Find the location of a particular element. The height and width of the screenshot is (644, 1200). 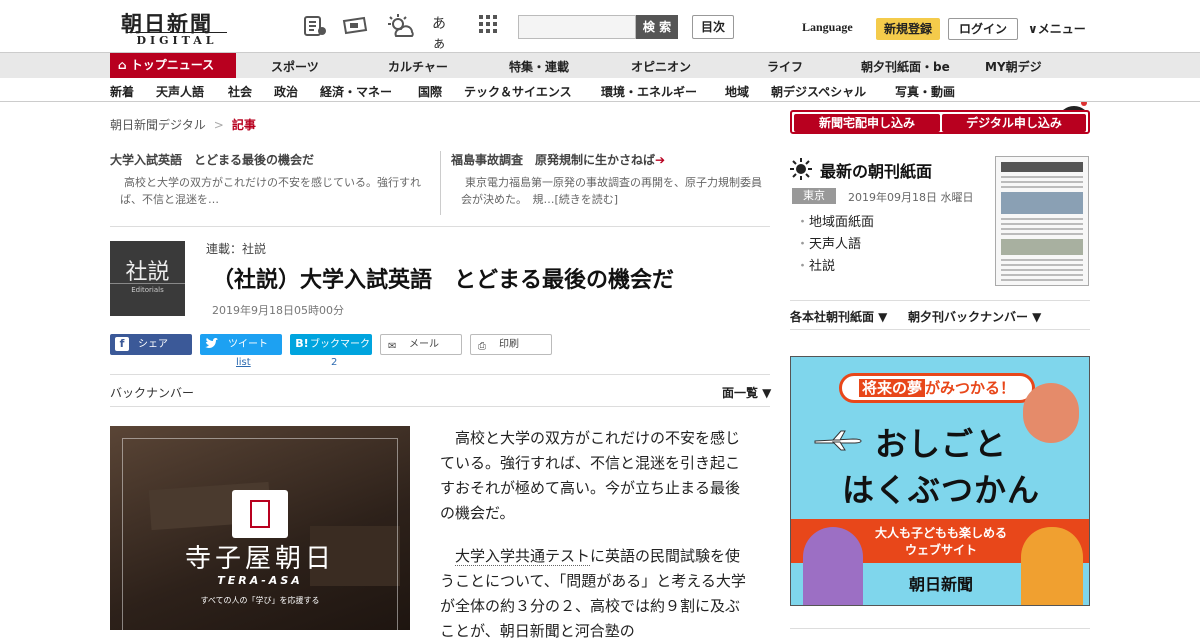

logo-sub: DIGITAL is located at coordinates (177, 39).